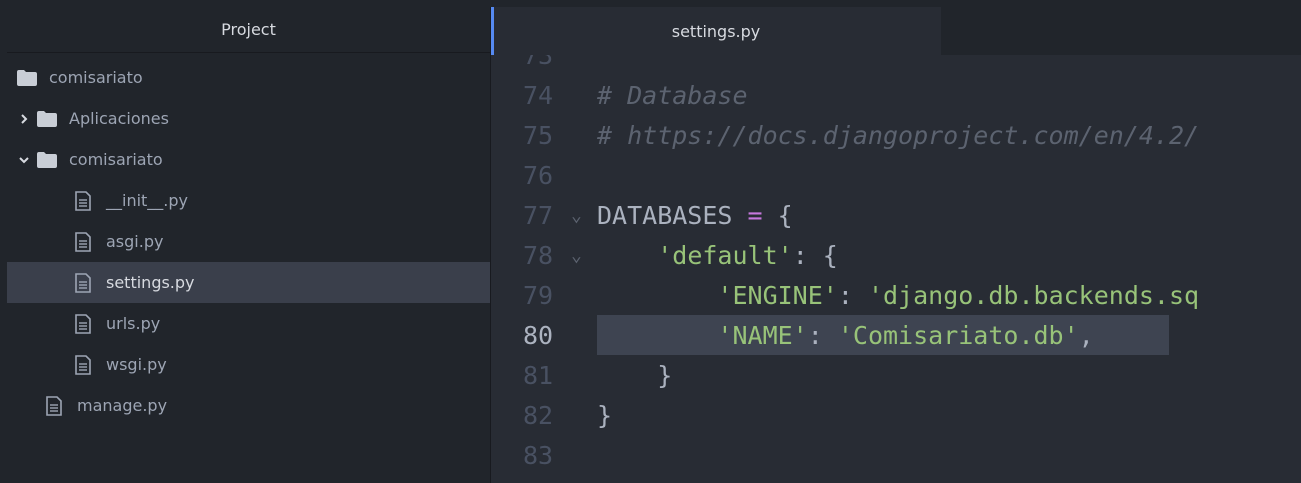 This screenshot has width=1301, height=483. Describe the element at coordinates (755, 215) in the screenshot. I see `code-token: =` at that location.